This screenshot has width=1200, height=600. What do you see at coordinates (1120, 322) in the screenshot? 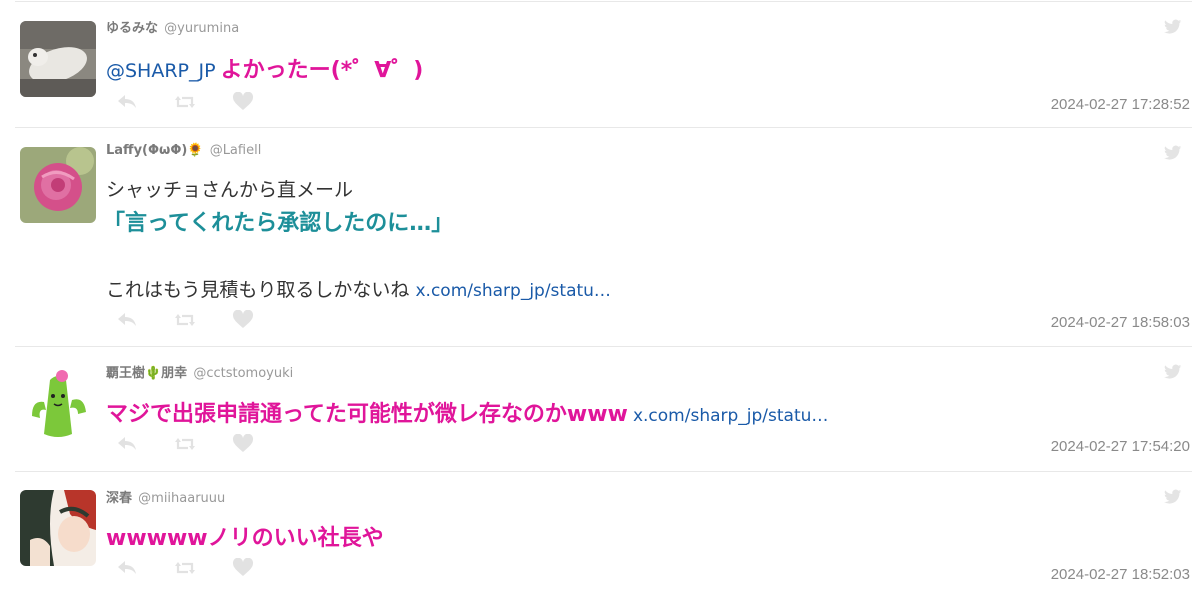
I see `timestamp: 2024-02-27 18:58:03` at bounding box center [1120, 322].